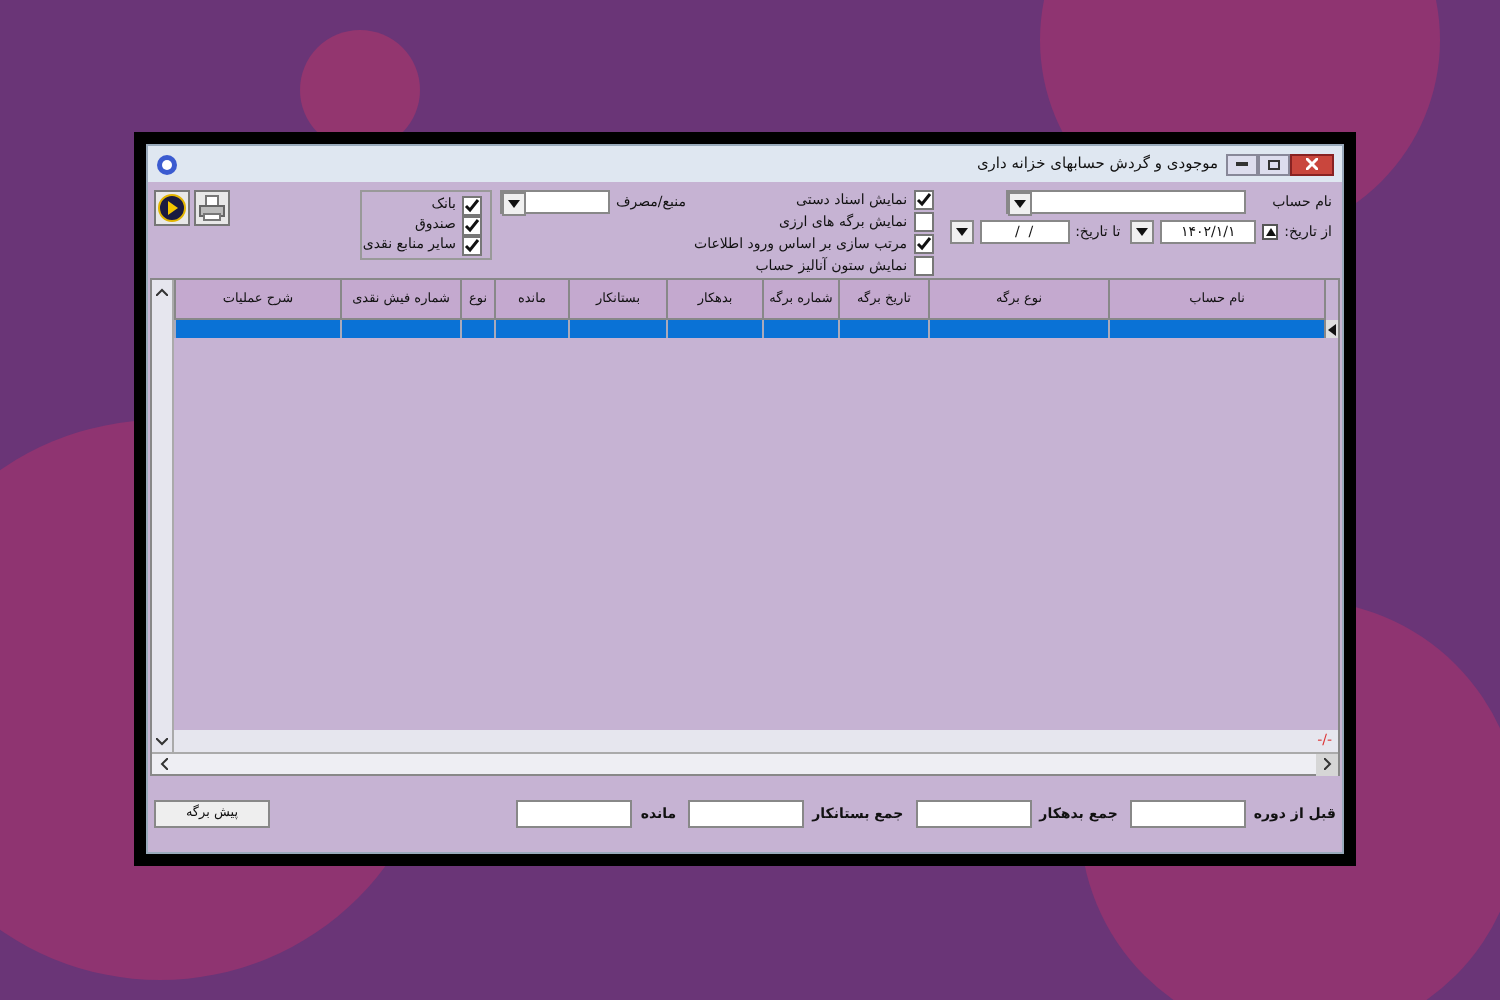  I want to click on print-button, so click(212, 208).